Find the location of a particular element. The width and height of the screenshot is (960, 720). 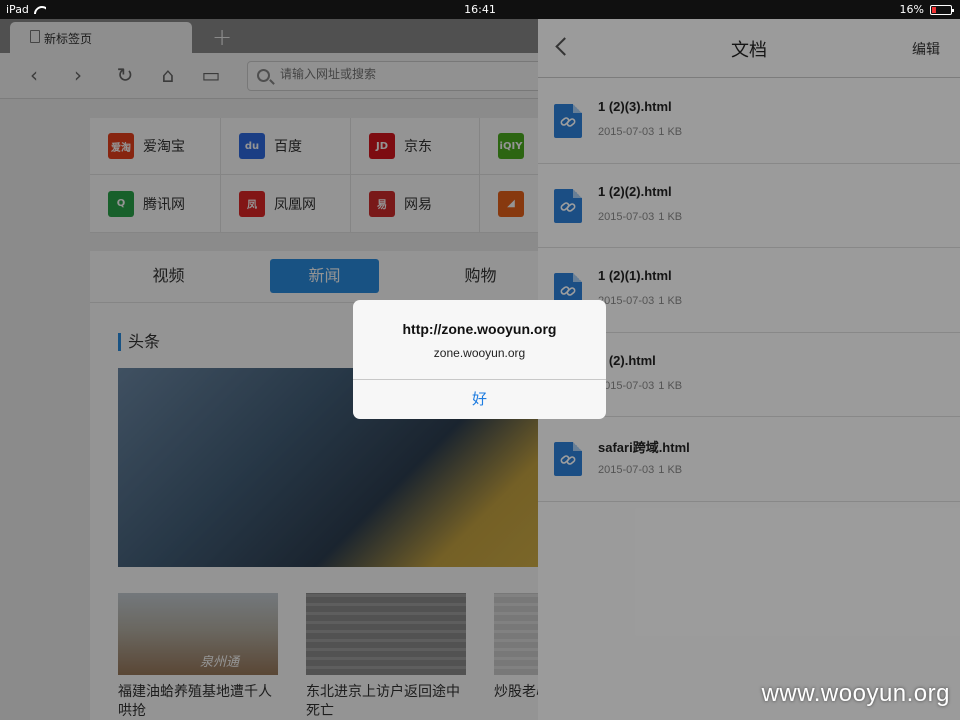

status-bar: iPad 16:41 16% is located at coordinates (480, 9).